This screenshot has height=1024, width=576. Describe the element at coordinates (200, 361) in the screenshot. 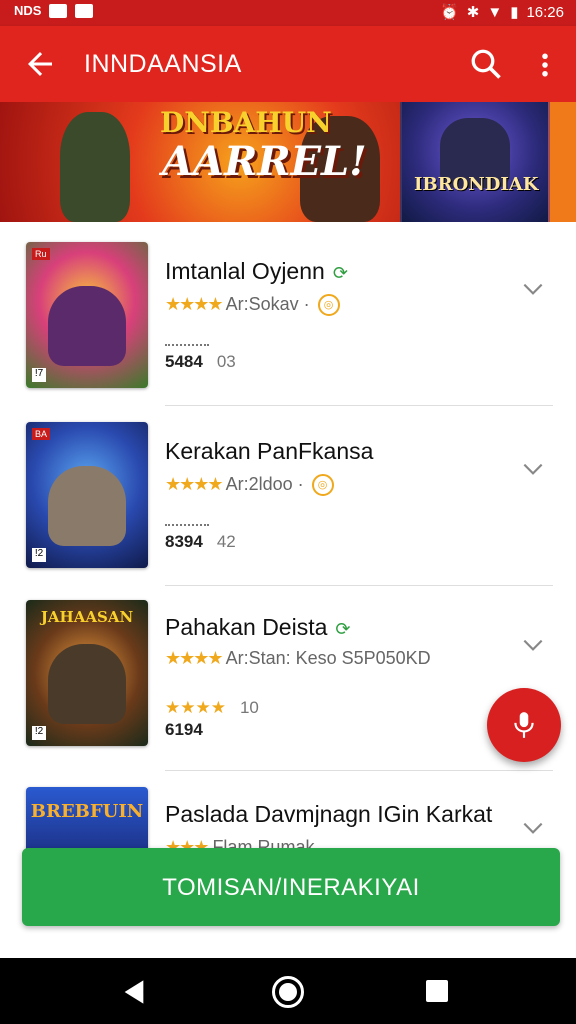

I see `game-stats: 5484 03` at that location.